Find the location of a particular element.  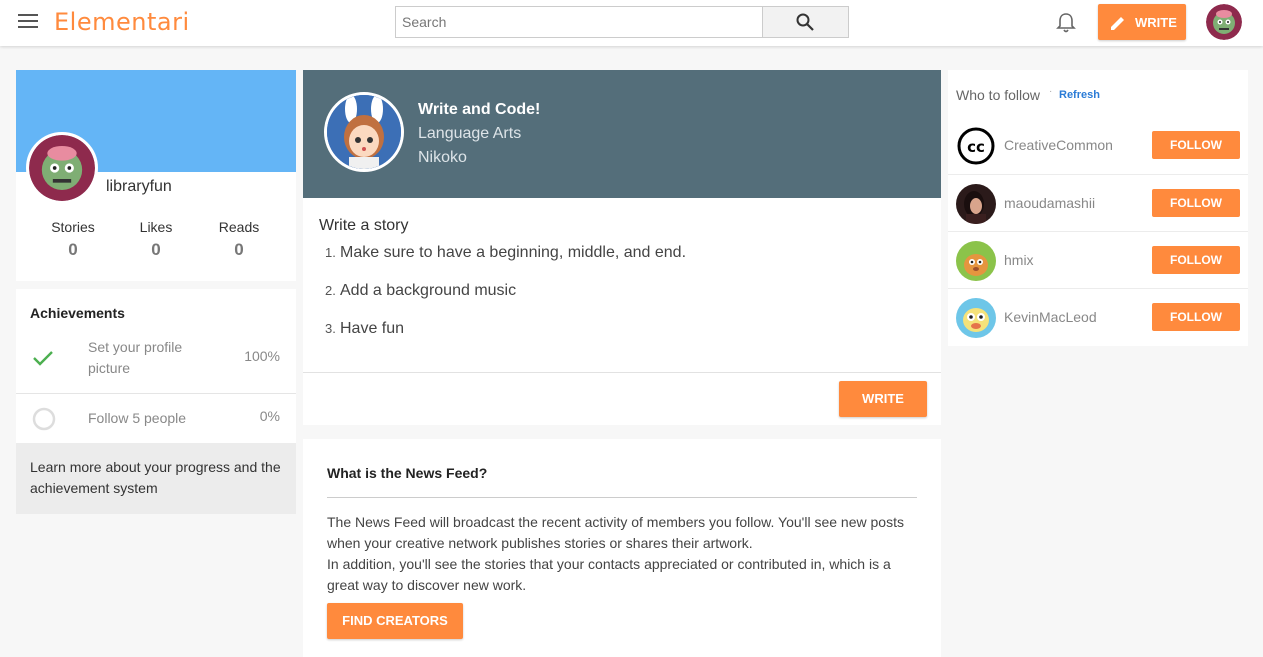

pencil-icon is located at coordinates (1117, 23).